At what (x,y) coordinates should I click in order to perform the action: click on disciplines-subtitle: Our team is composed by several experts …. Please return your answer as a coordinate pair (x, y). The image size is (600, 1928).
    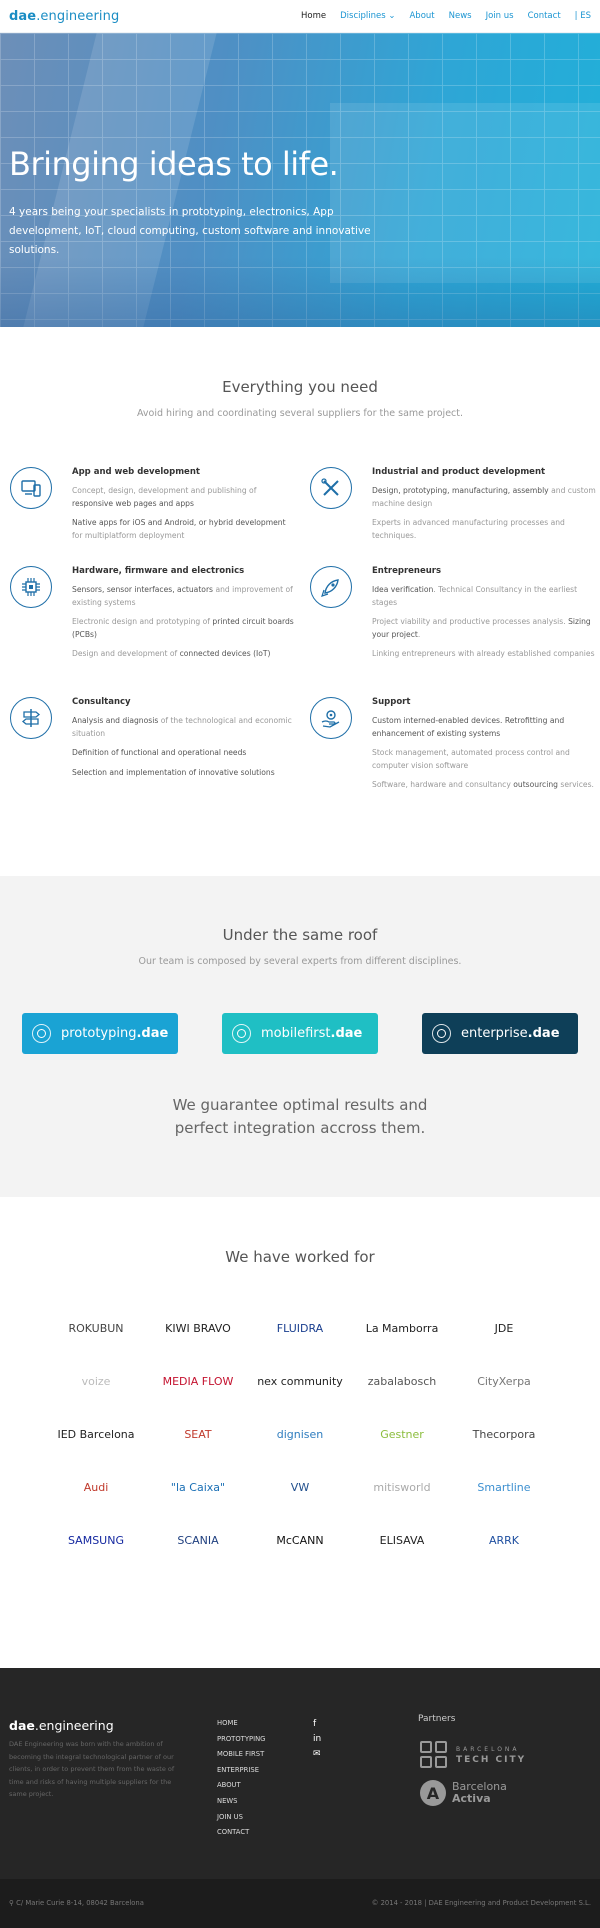
    Looking at the image, I should click on (300, 961).